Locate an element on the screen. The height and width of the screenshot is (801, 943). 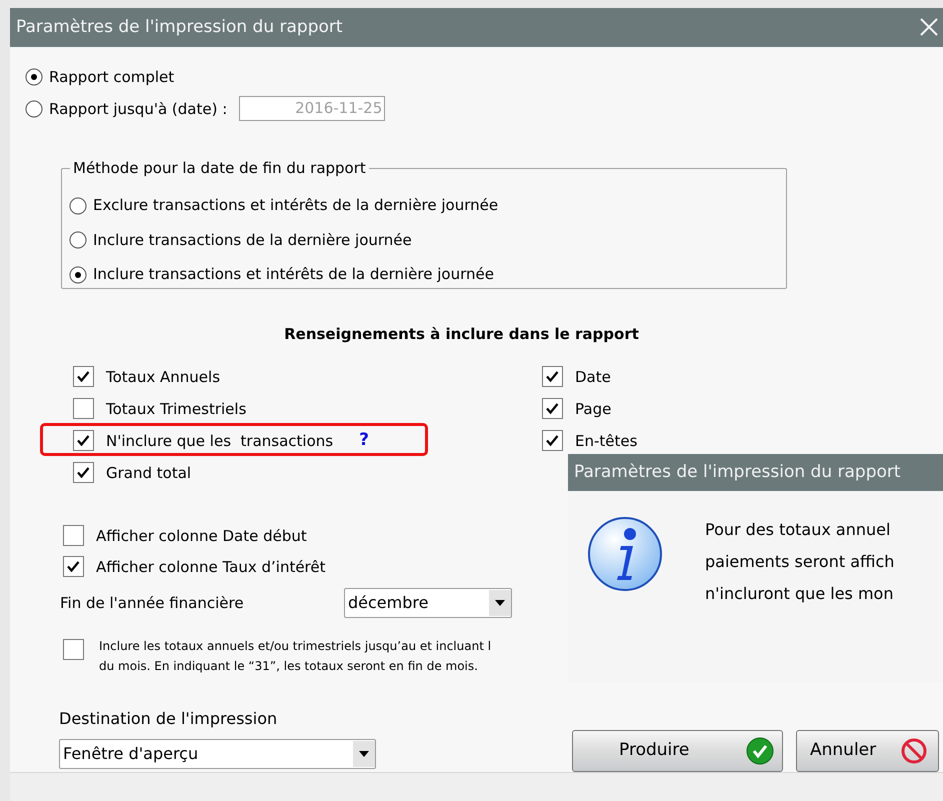
info-icon is located at coordinates (625, 554).